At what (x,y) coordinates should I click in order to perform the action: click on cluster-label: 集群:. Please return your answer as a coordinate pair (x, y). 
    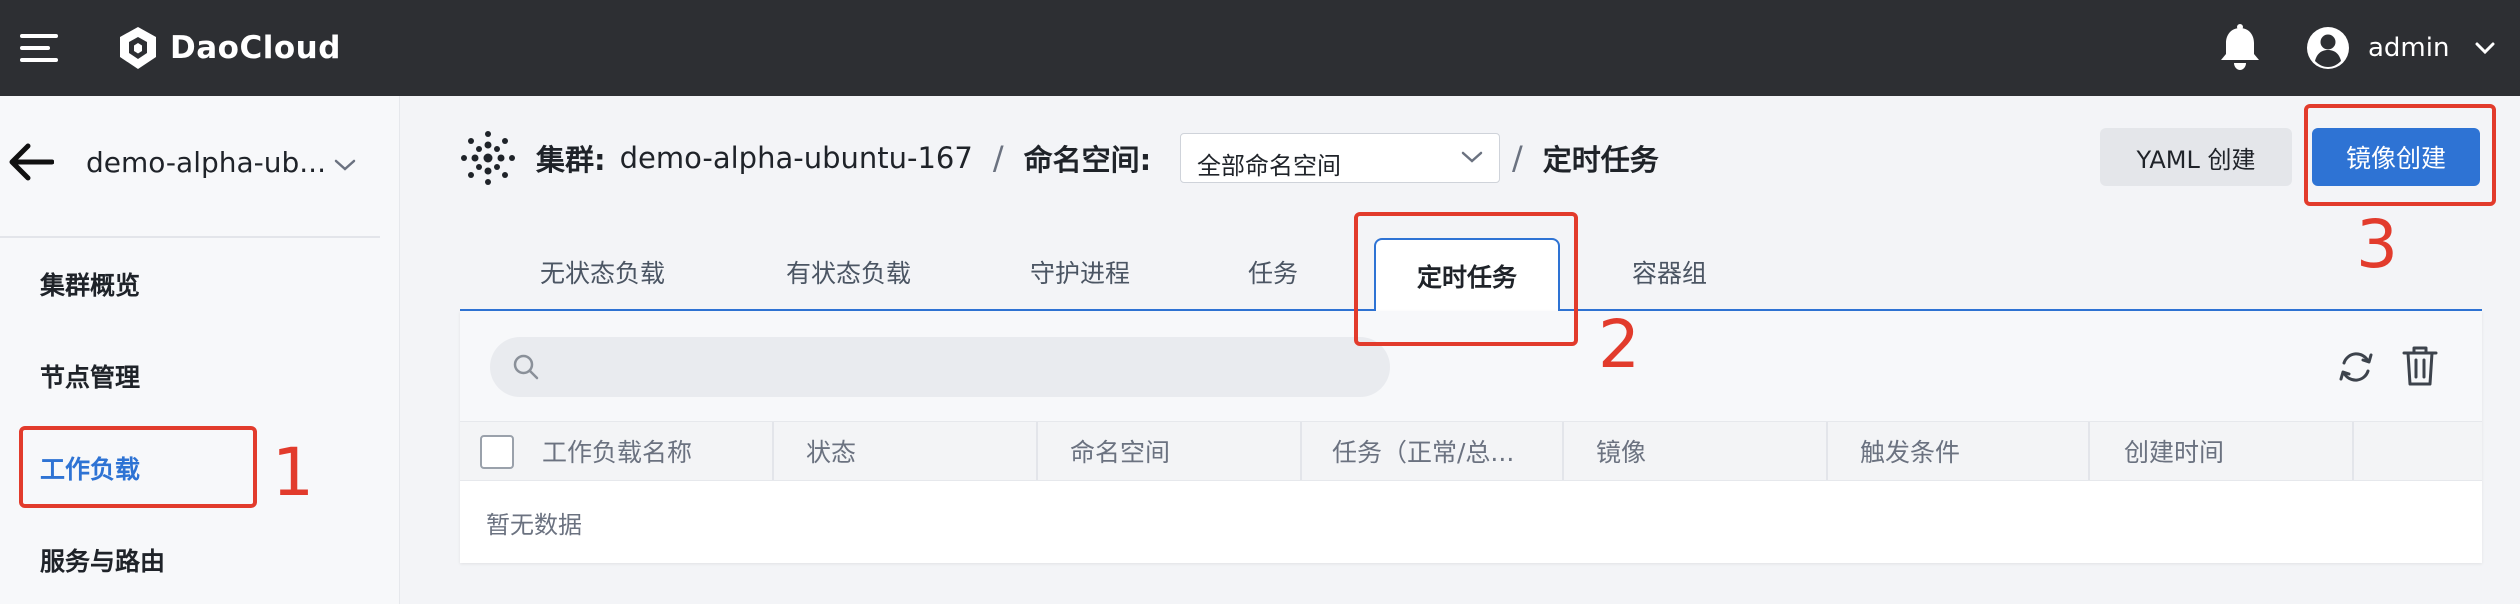
    Looking at the image, I should click on (571, 160).